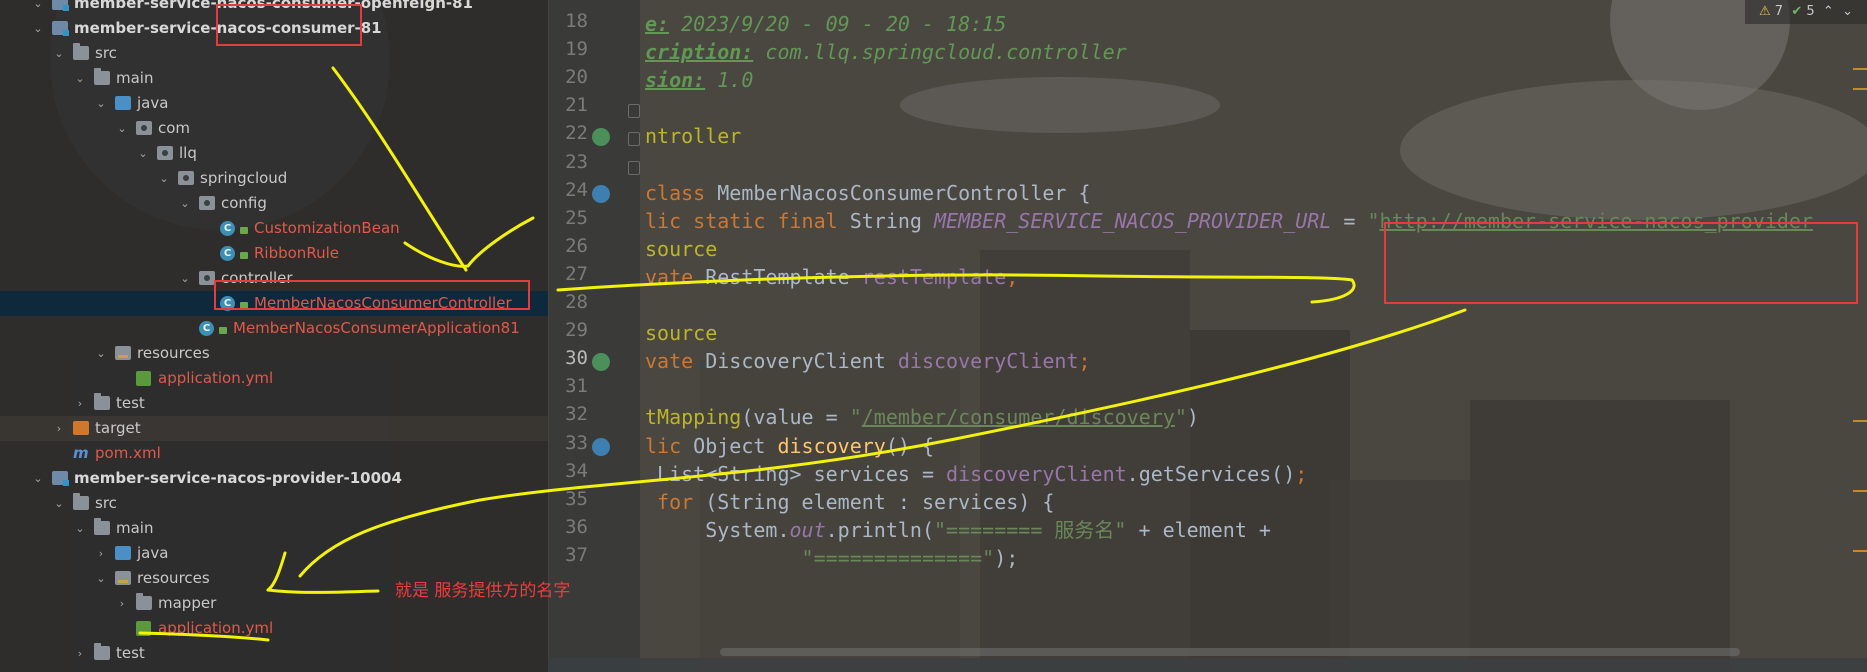  Describe the element at coordinates (729, 80) in the screenshot. I see `code-token: 1.0` at that location.